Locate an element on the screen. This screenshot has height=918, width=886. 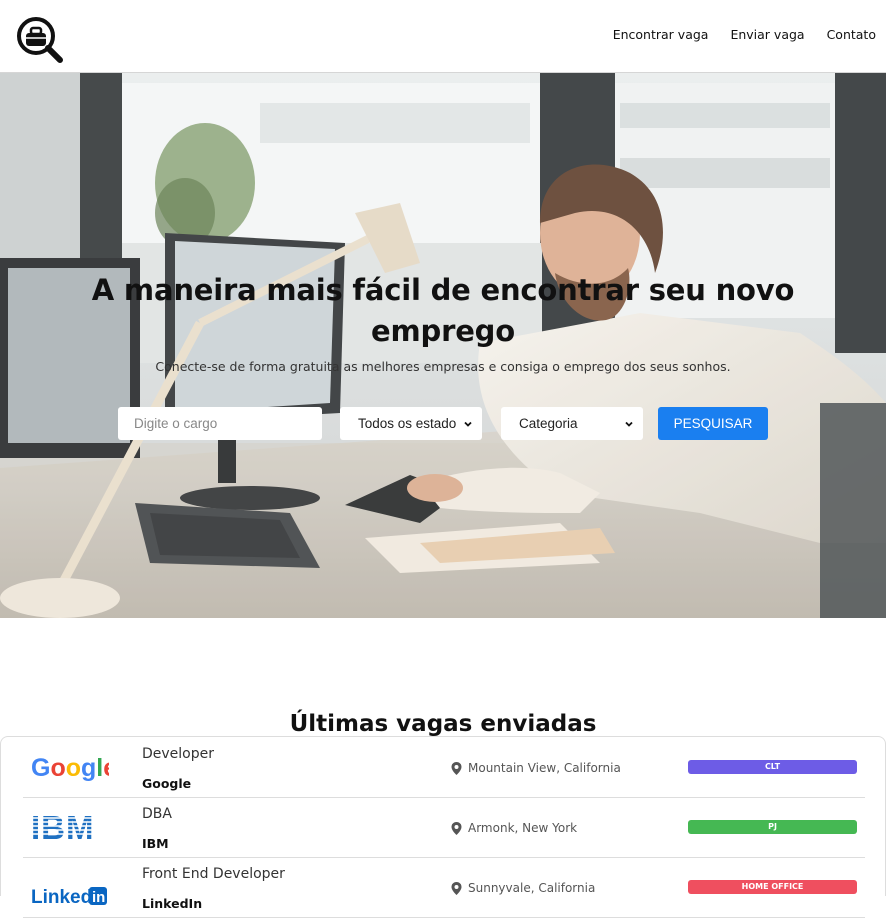
linkedin-logo: Linked in is located at coordinates (69, 896).